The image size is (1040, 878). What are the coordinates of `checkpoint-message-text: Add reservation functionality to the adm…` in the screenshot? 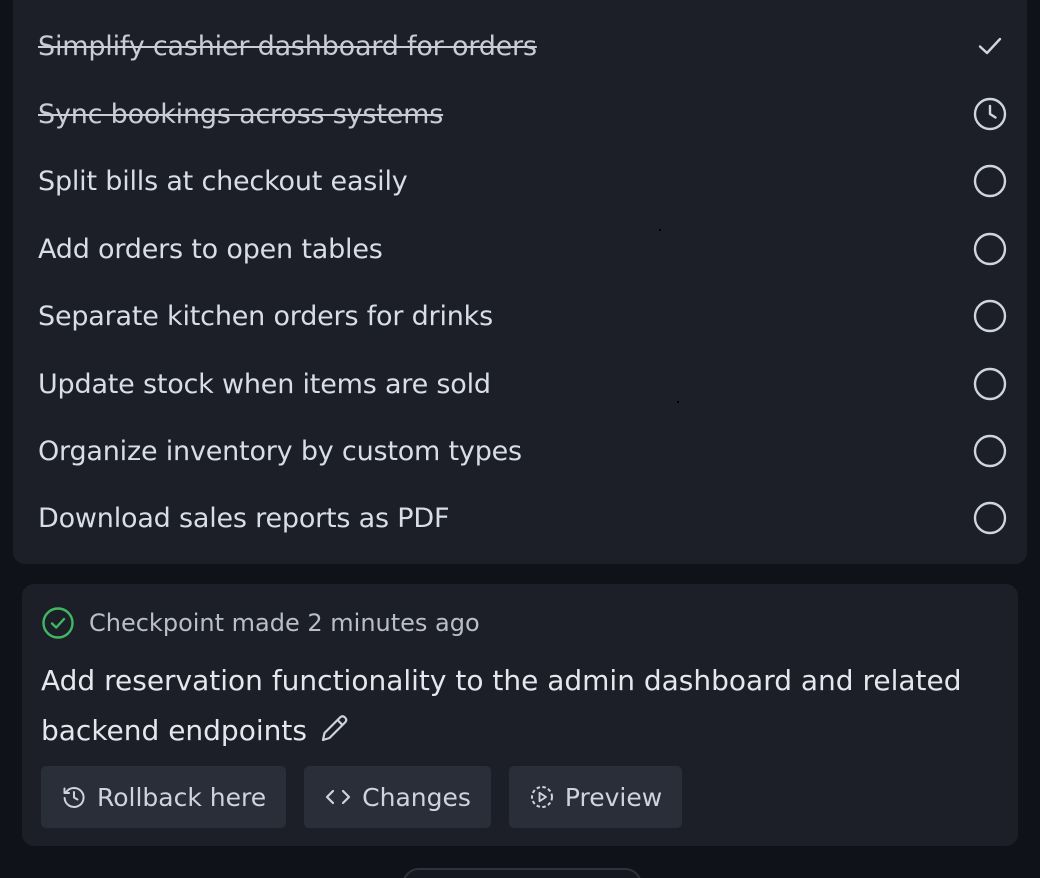 It's located at (501, 705).